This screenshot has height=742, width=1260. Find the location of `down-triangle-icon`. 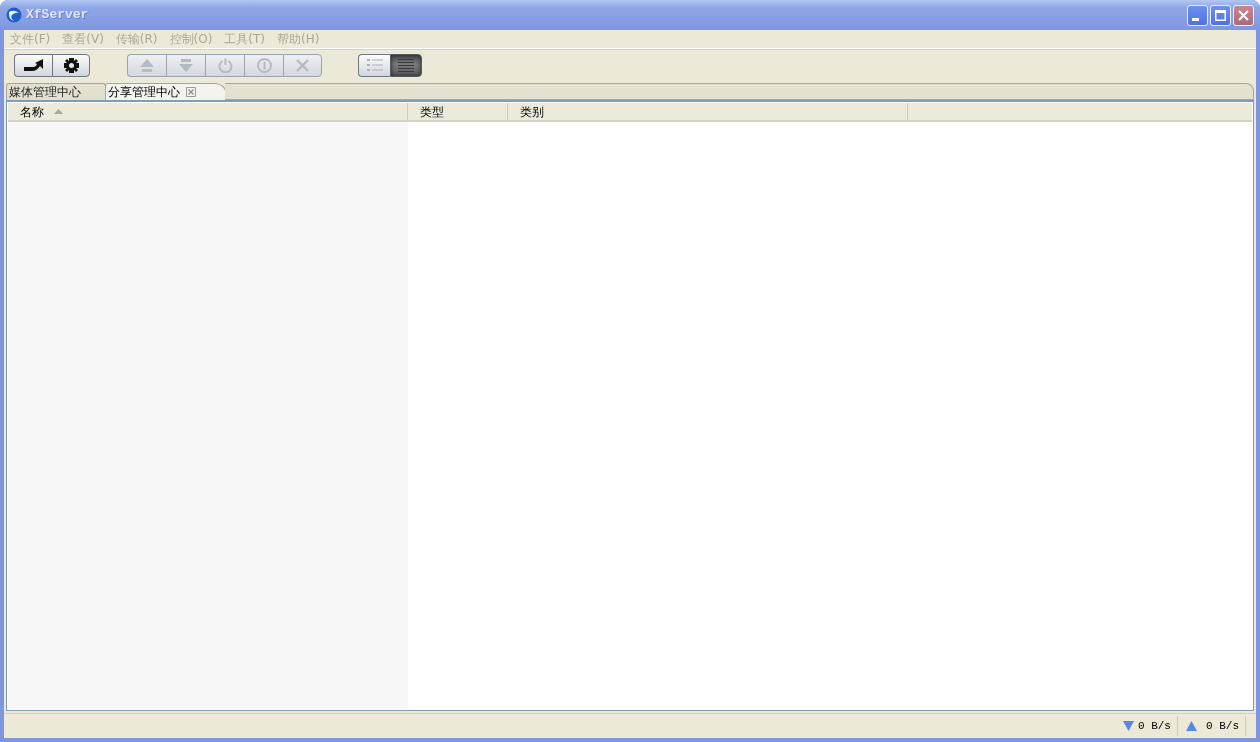

down-triangle-icon is located at coordinates (1128, 726).